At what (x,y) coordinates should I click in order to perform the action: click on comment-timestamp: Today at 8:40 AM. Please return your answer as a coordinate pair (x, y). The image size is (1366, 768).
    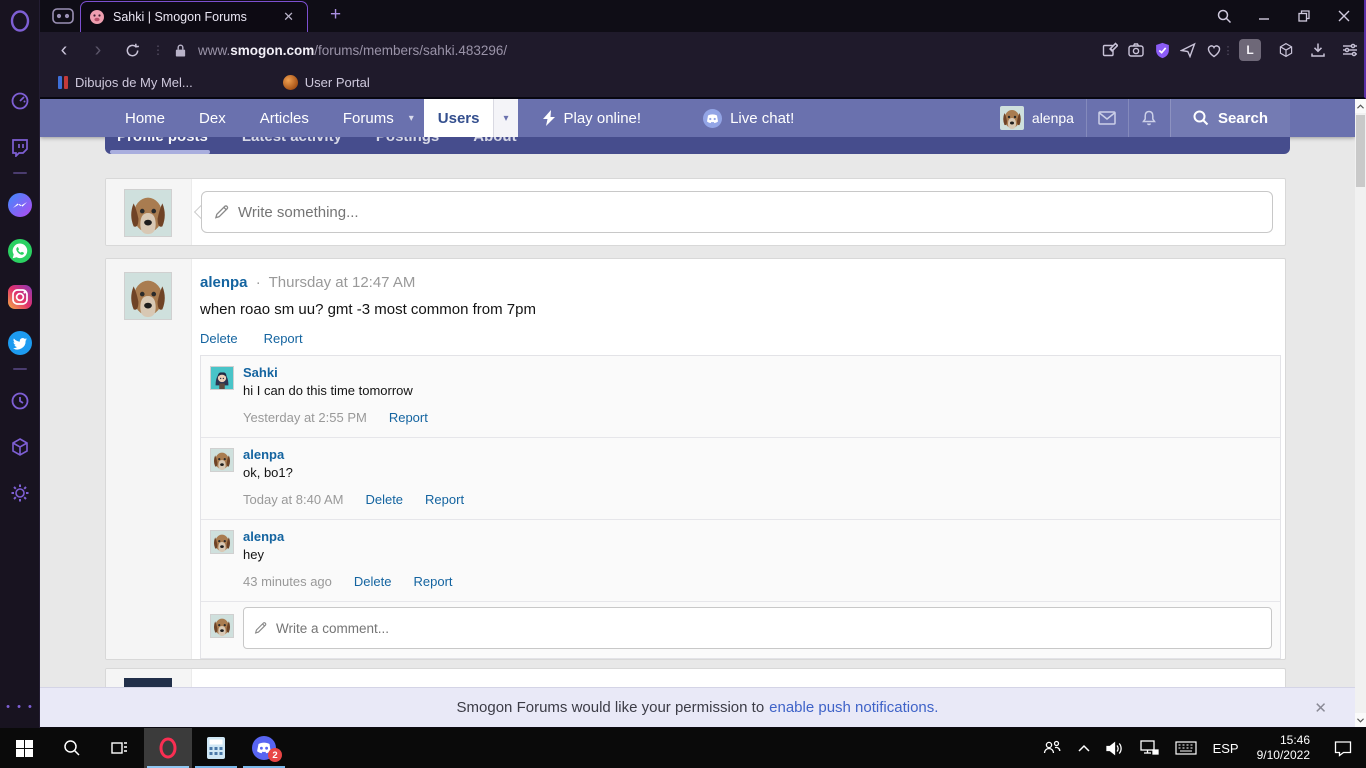
    Looking at the image, I should click on (293, 499).